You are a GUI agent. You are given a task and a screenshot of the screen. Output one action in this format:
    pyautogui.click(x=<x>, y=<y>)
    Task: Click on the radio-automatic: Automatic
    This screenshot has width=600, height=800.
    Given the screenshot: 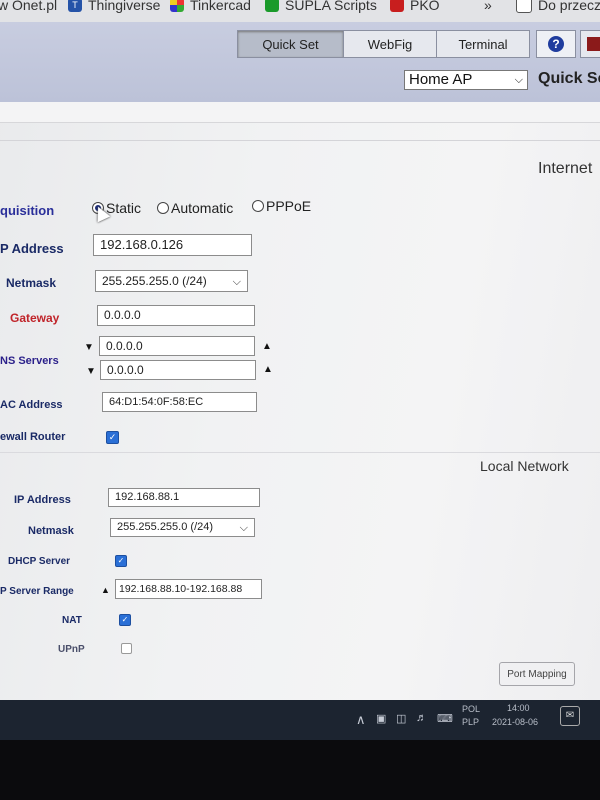 What is the action you would take?
    pyautogui.click(x=195, y=208)
    